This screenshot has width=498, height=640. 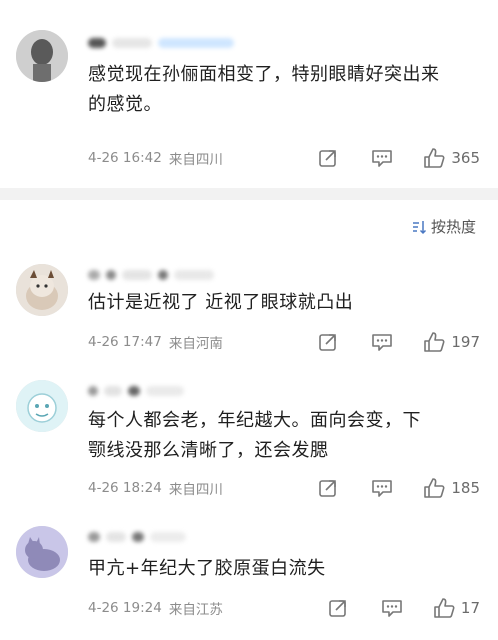 What do you see at coordinates (465, 342) in the screenshot?
I see `like-count: 197` at bounding box center [465, 342].